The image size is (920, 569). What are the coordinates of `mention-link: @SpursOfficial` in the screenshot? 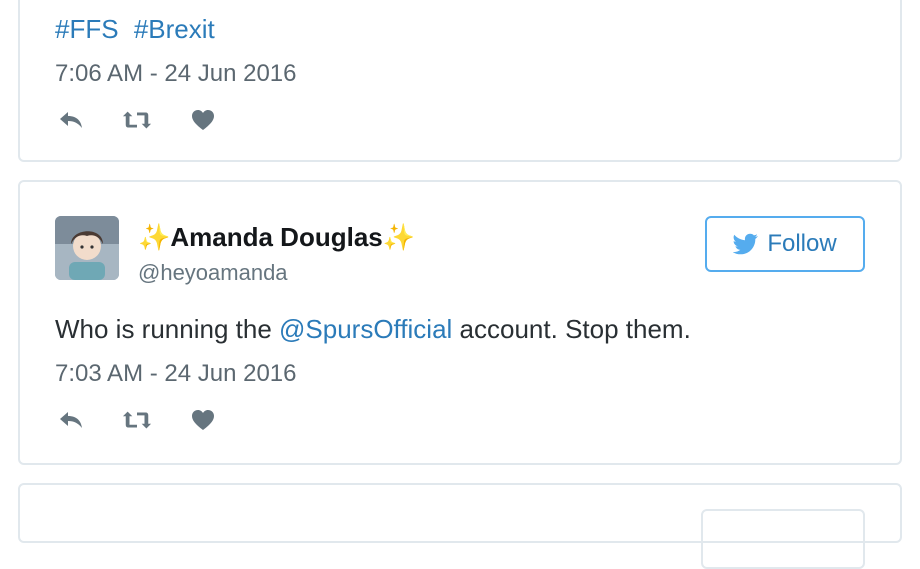 It's located at (365, 329).